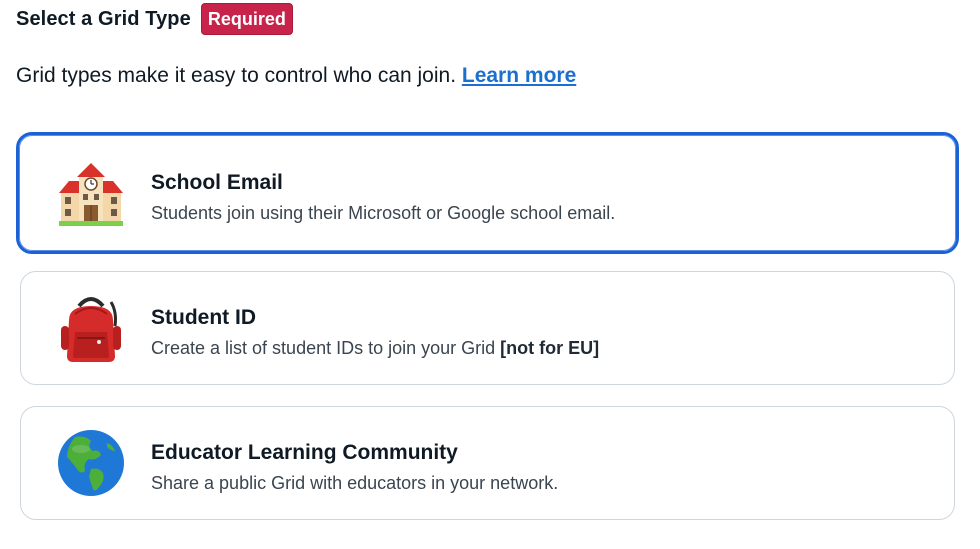  What do you see at coordinates (91, 328) in the screenshot?
I see `backpack-icon` at bounding box center [91, 328].